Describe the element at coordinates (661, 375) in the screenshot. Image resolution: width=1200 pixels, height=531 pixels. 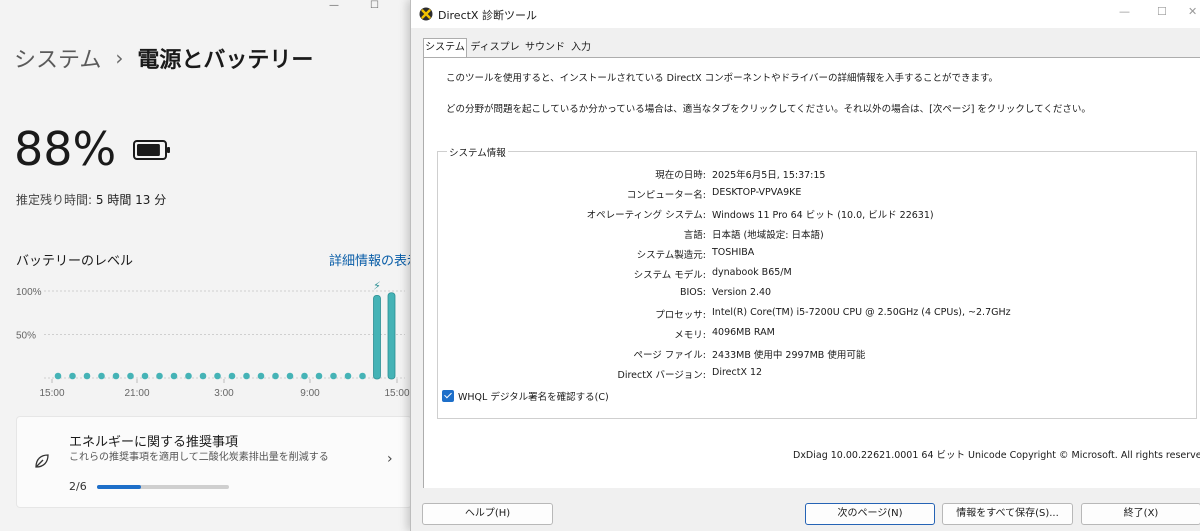
I see `info-key: DirectX バージョン:` at that location.